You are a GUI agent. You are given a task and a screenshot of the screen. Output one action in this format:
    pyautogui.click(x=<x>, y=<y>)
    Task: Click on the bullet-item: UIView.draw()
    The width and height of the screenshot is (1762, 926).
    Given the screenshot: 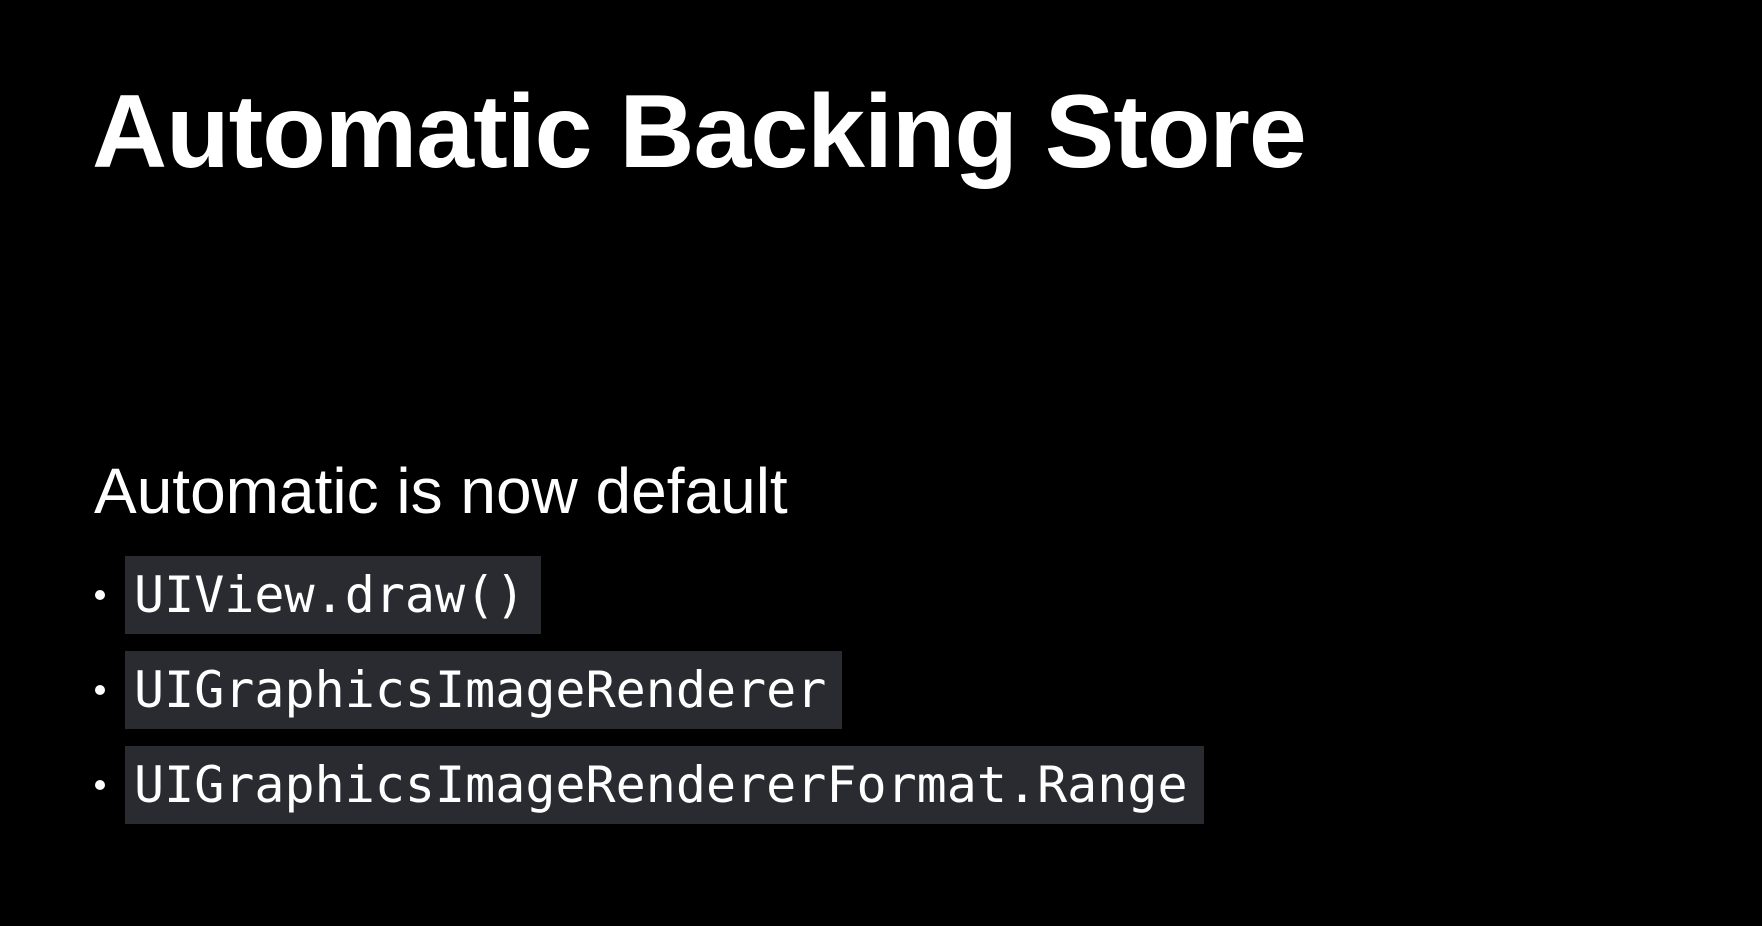 What is the action you would take?
    pyautogui.click(x=647, y=595)
    